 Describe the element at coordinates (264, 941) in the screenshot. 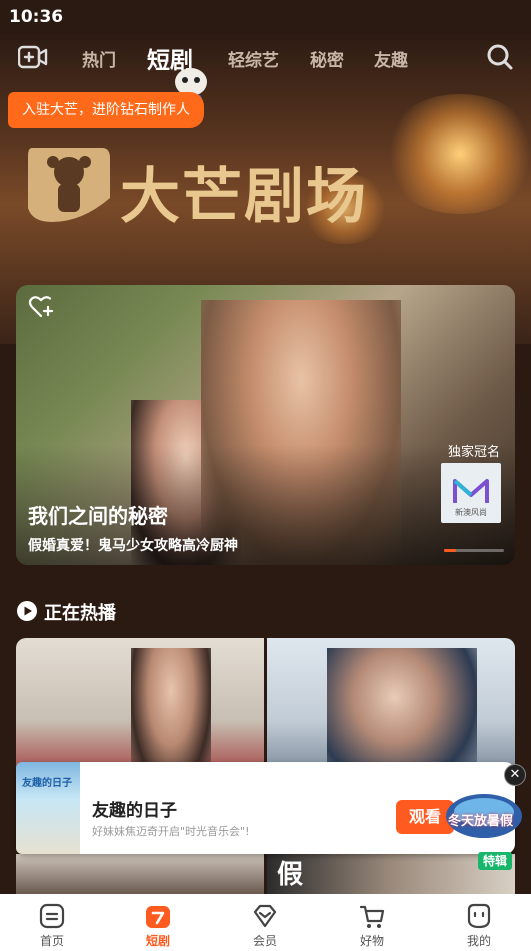

I see `bottom-tab-label: 会员` at that location.